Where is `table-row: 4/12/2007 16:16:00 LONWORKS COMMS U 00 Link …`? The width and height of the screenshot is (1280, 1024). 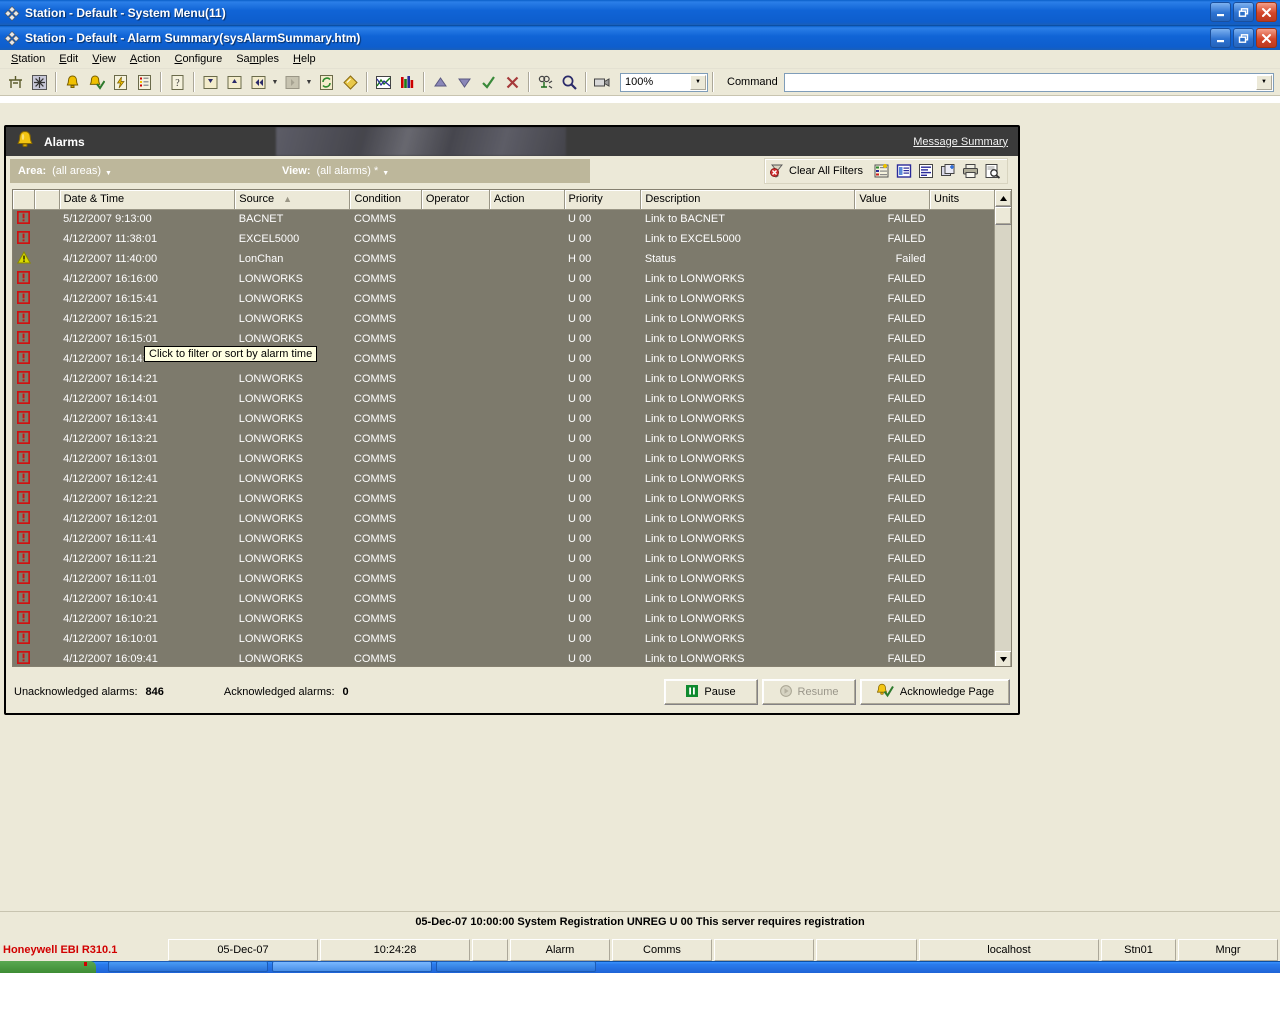 table-row: 4/12/2007 16:16:00 LONWORKS COMMS U 00 Link … is located at coordinates (504, 279).